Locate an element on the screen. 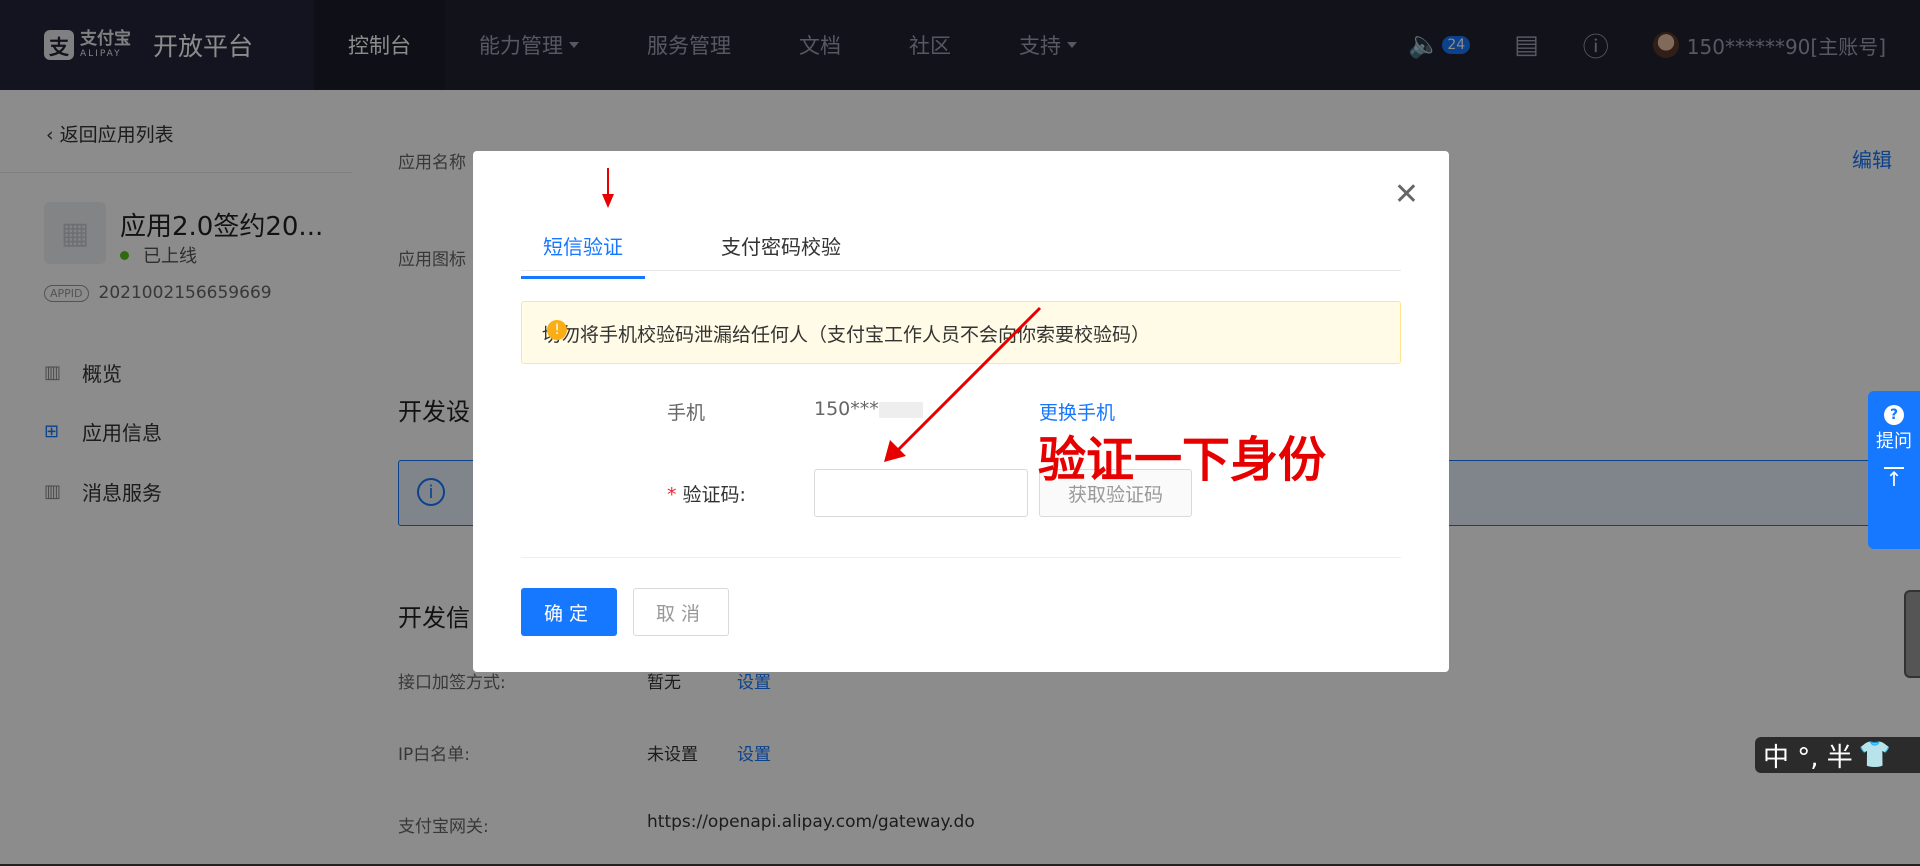 This screenshot has width=1920, height=866. side-scroll-handle is located at coordinates (1912, 634).